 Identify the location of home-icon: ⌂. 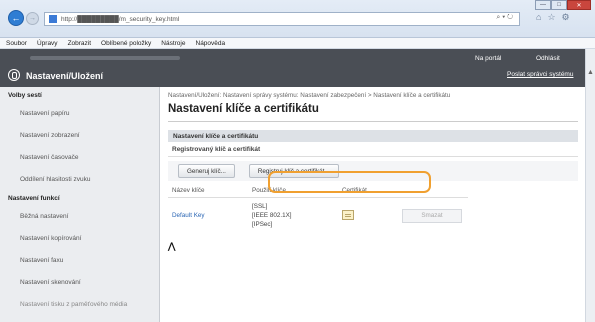
(538, 17).